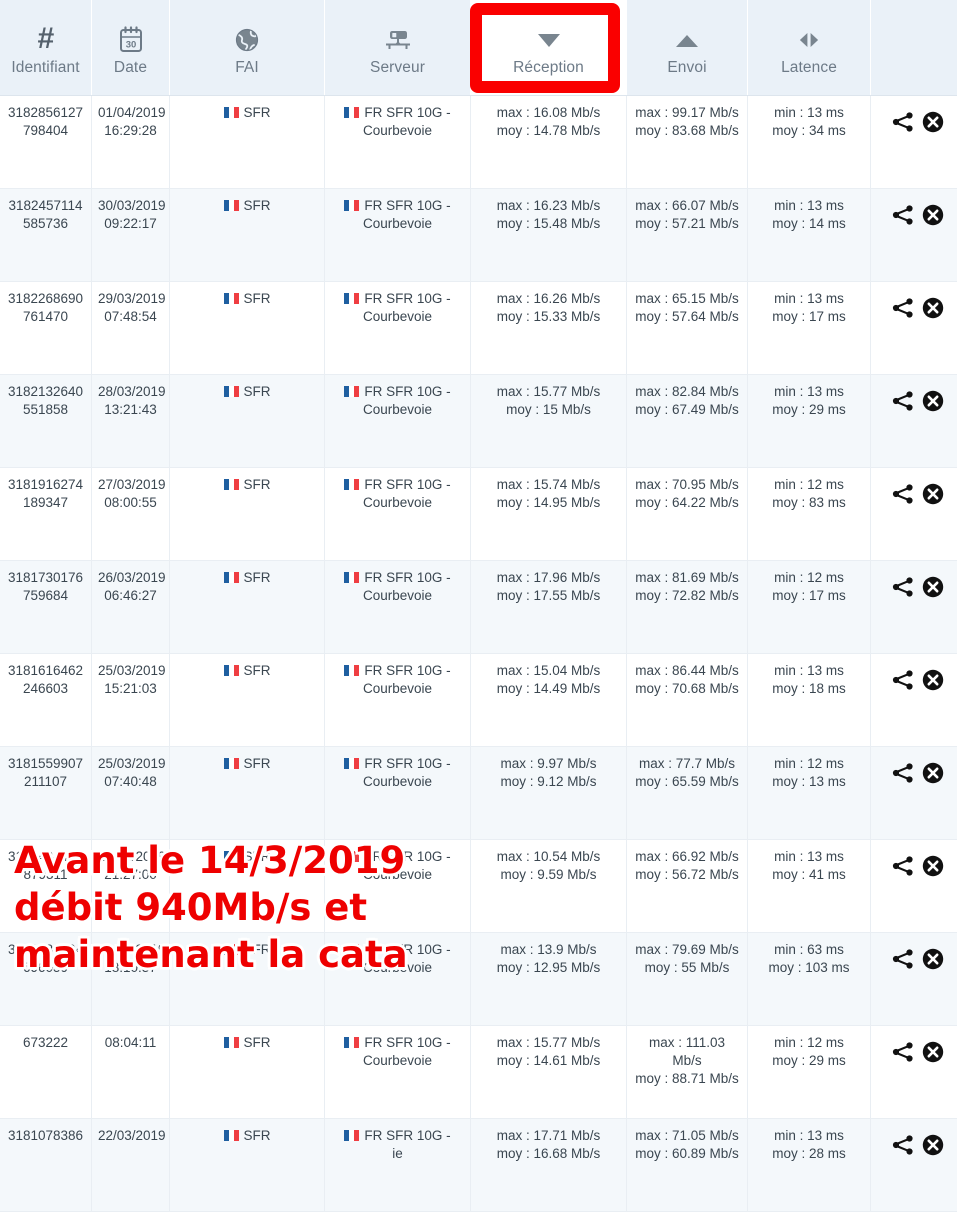 The width and height of the screenshot is (957, 1212). Describe the element at coordinates (46, 979) in the screenshot. I see `cell-identifiant: 3181283404696059` at that location.